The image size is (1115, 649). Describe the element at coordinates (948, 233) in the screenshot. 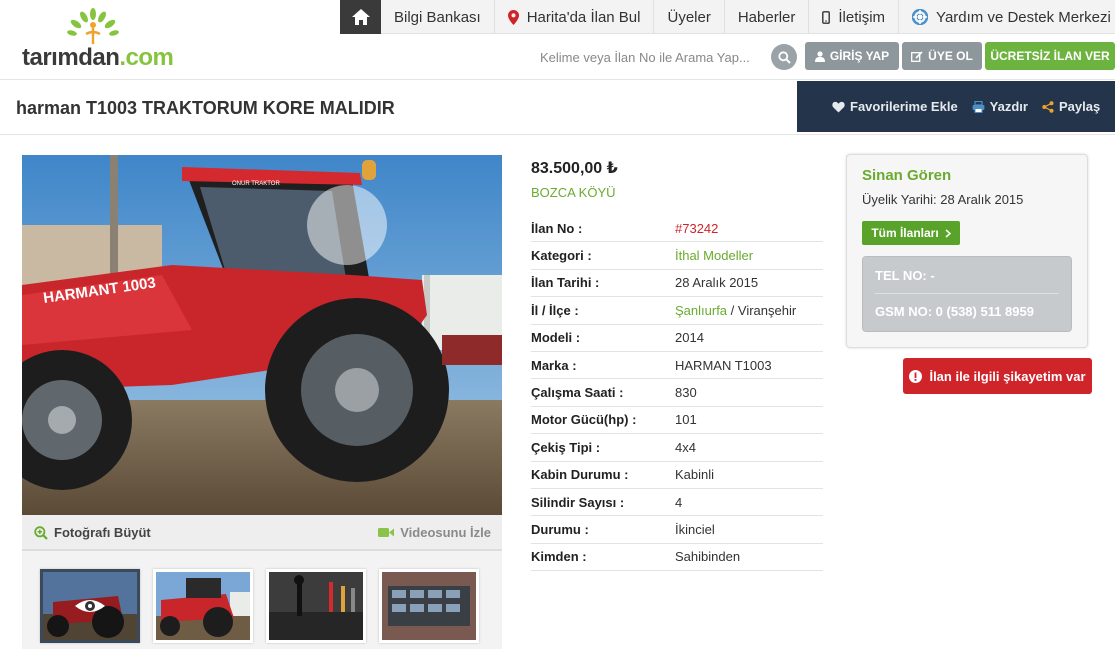

I see `chevron-right-icon` at that location.